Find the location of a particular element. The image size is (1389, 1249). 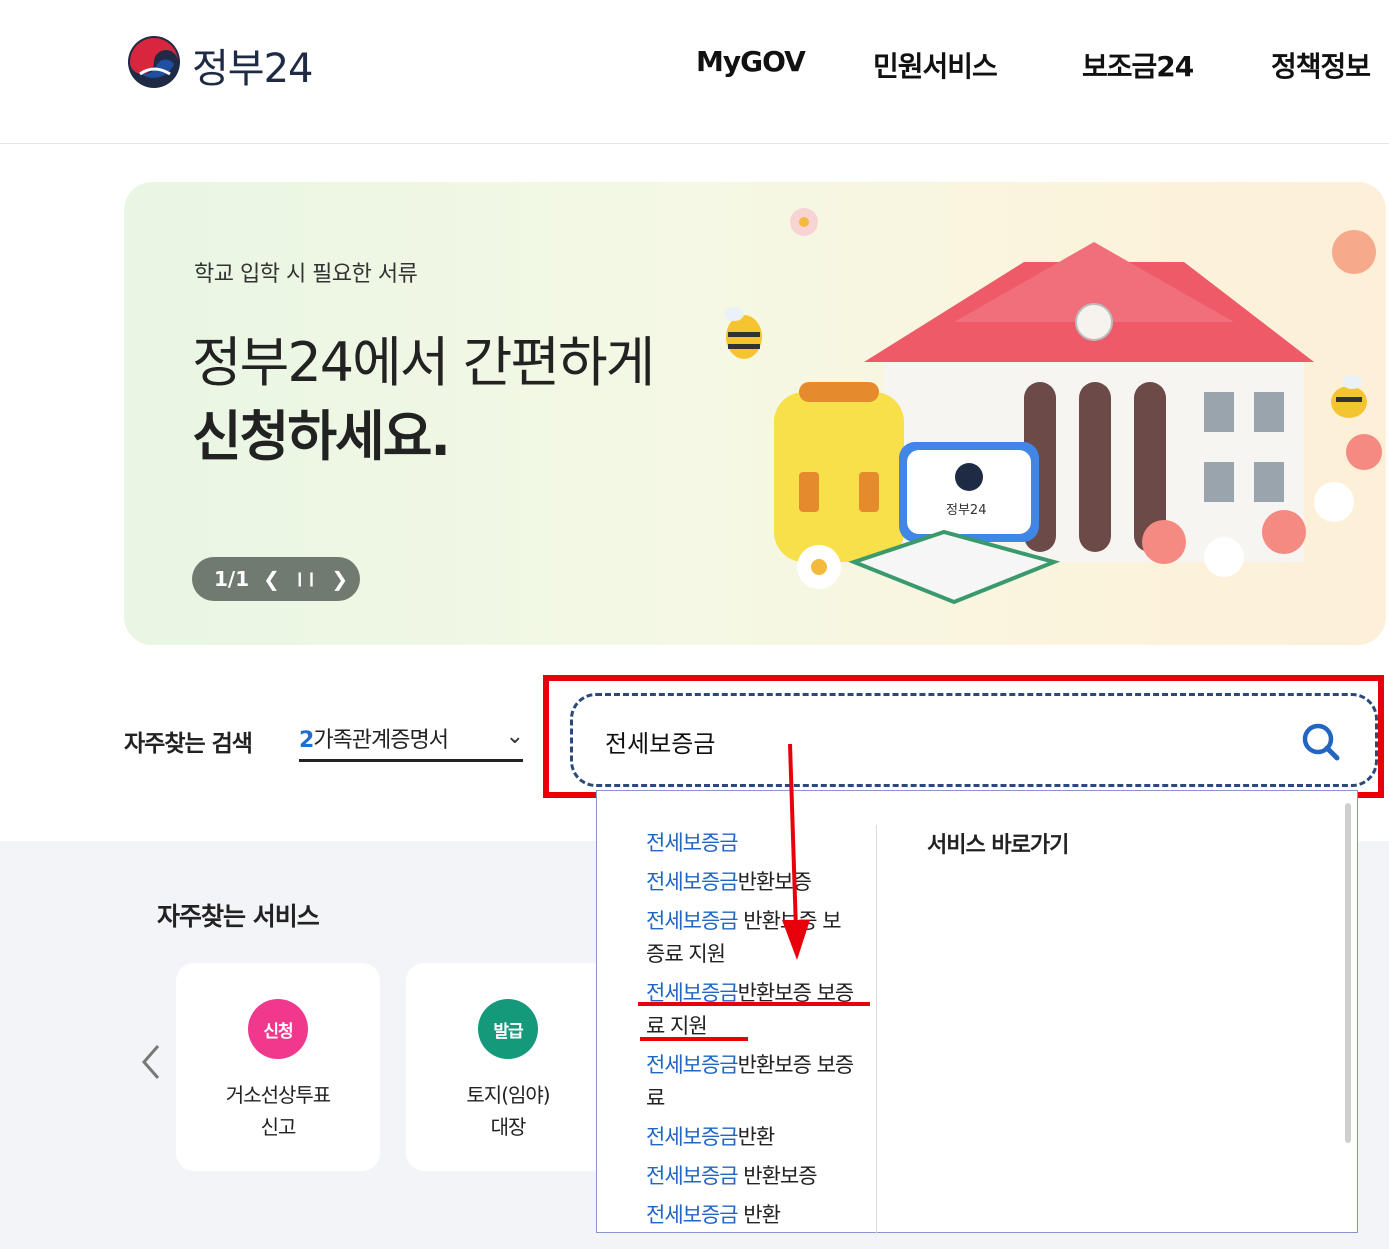

issue-badge: 발급 is located at coordinates (508, 1029).